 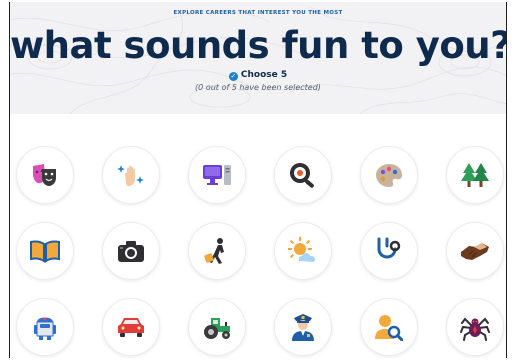 I want to click on robot-icon, so click(x=45, y=328).